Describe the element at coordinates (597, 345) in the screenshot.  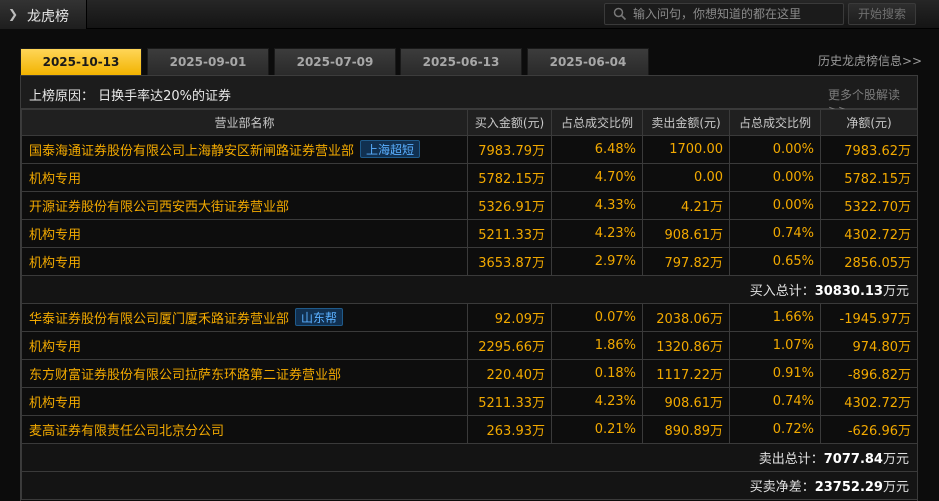
I see `buy-pct: 1.86%` at that location.